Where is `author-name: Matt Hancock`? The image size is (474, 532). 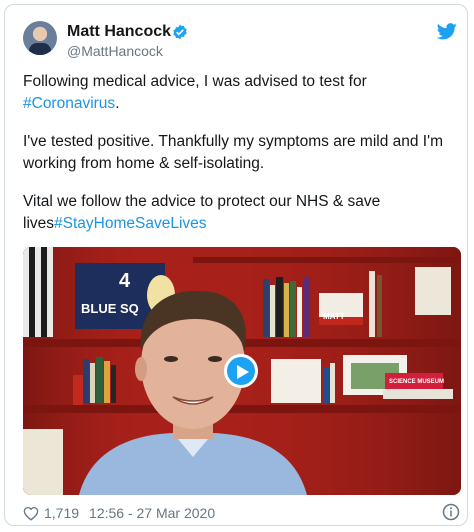 author-name: Matt Hancock is located at coordinates (119, 32).